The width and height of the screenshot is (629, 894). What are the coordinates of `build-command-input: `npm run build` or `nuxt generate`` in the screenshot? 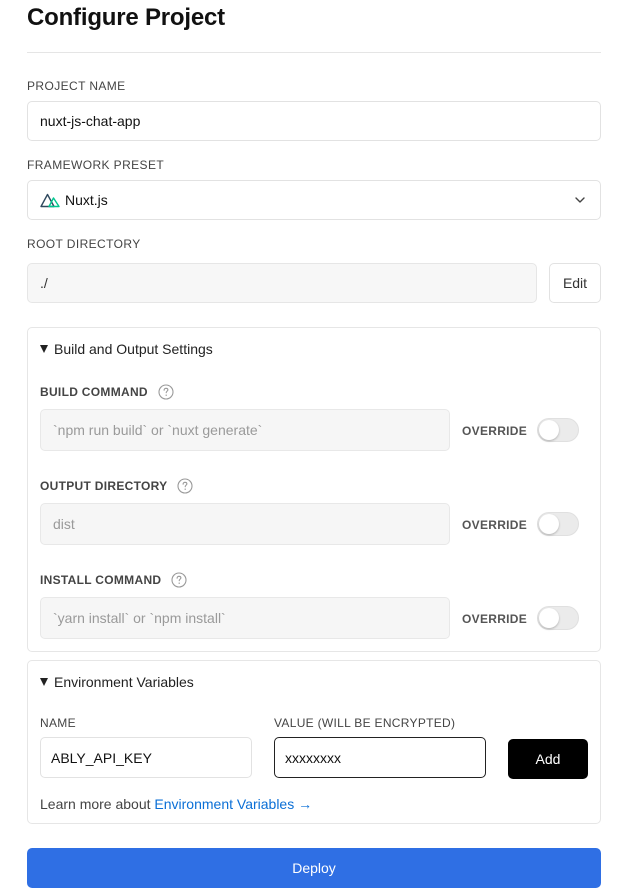 It's located at (245, 430).